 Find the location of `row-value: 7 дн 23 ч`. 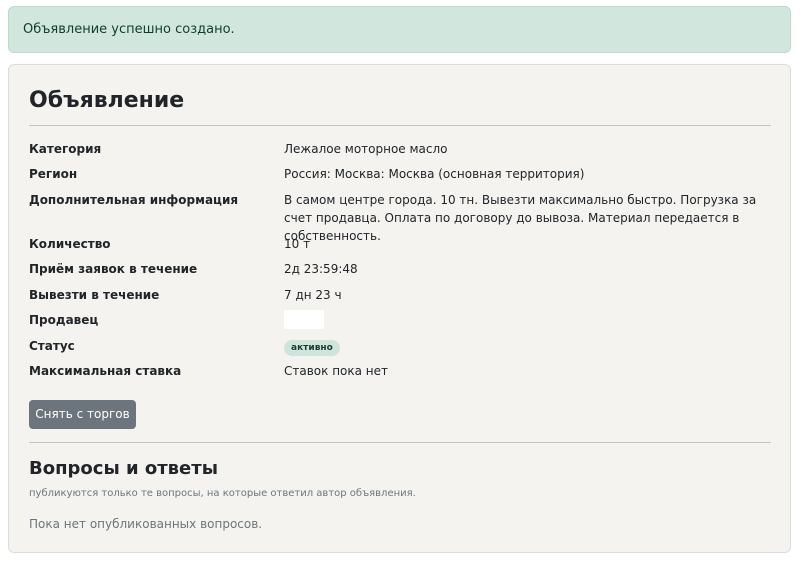

row-value: 7 дн 23 ч is located at coordinates (313, 295).